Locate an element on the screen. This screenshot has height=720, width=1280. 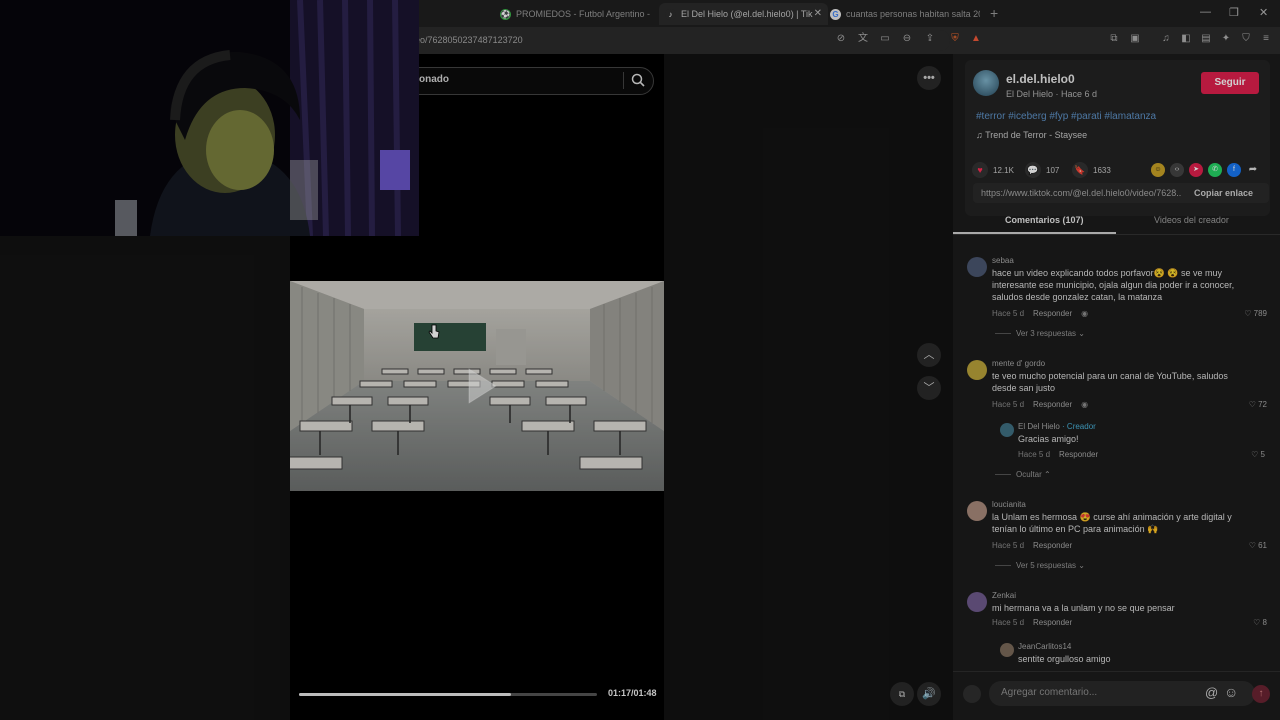
reply-like-button: ♡ 5 is located at coordinates (1258, 454).